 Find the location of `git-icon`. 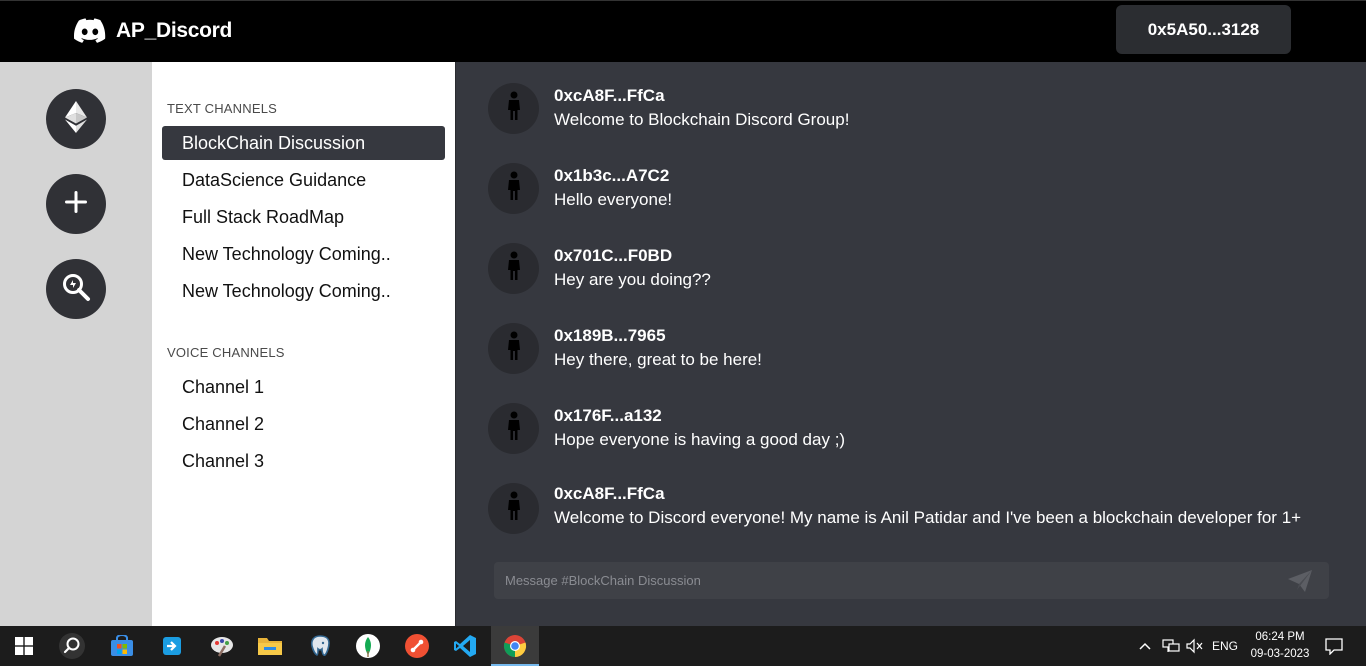

git-icon is located at coordinates (417, 646).